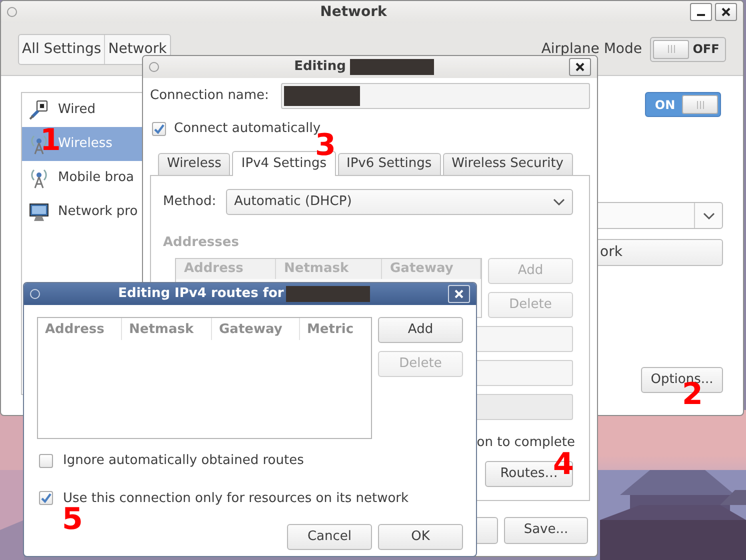  I want to click on antenna-icon, so click(39, 178).